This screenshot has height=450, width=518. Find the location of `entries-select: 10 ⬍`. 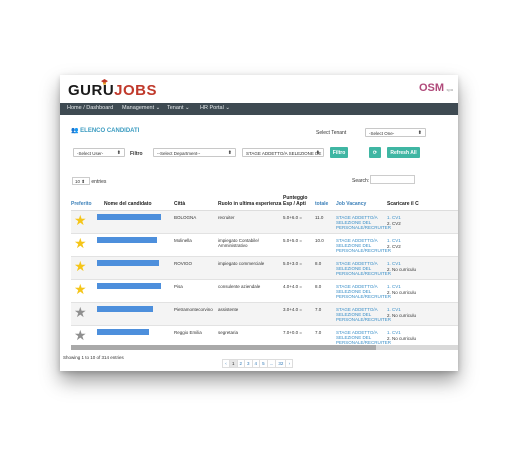

entries-select: 10 ⬍ is located at coordinates (81, 181).